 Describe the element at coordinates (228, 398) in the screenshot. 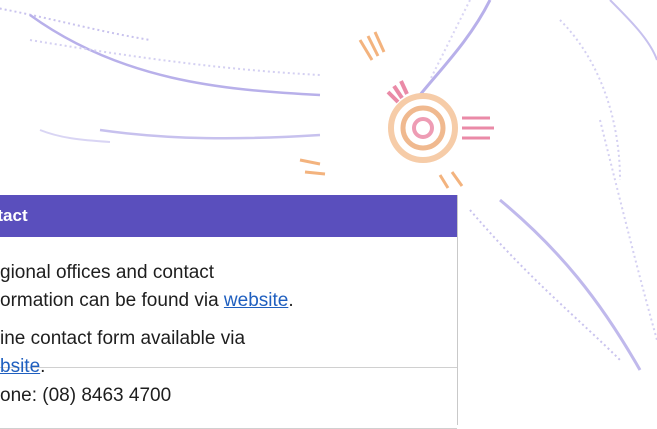

I see `contact-row-phone: one: (08) 8463 4700` at that location.